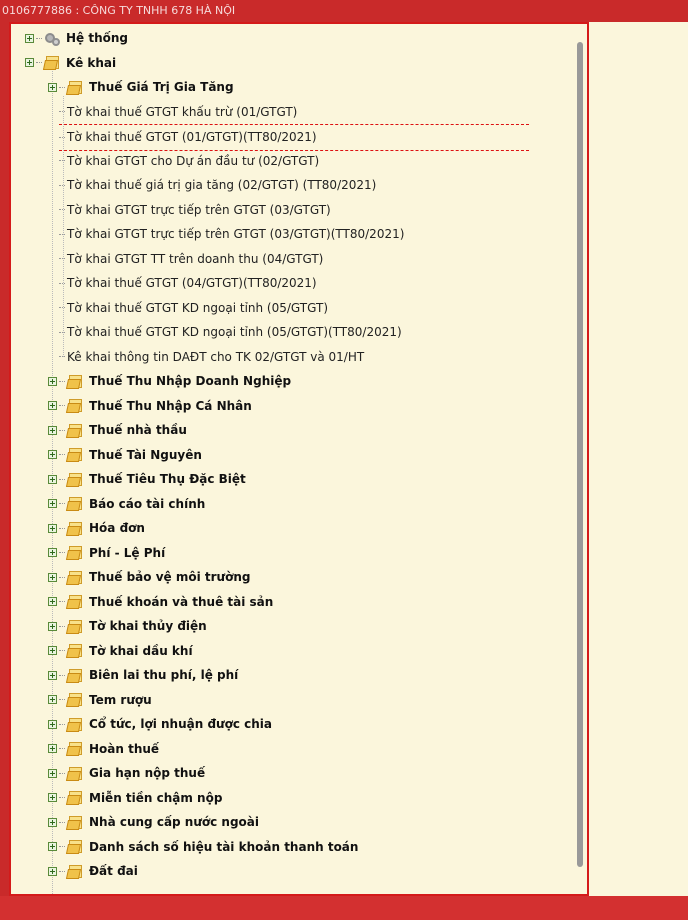 The width and height of the screenshot is (688, 920). What do you see at coordinates (182, 111) in the screenshot?
I see `tree-node-label: Tờ khai thuế GTGT khấu trừ (01/GTGT)` at bounding box center [182, 111].